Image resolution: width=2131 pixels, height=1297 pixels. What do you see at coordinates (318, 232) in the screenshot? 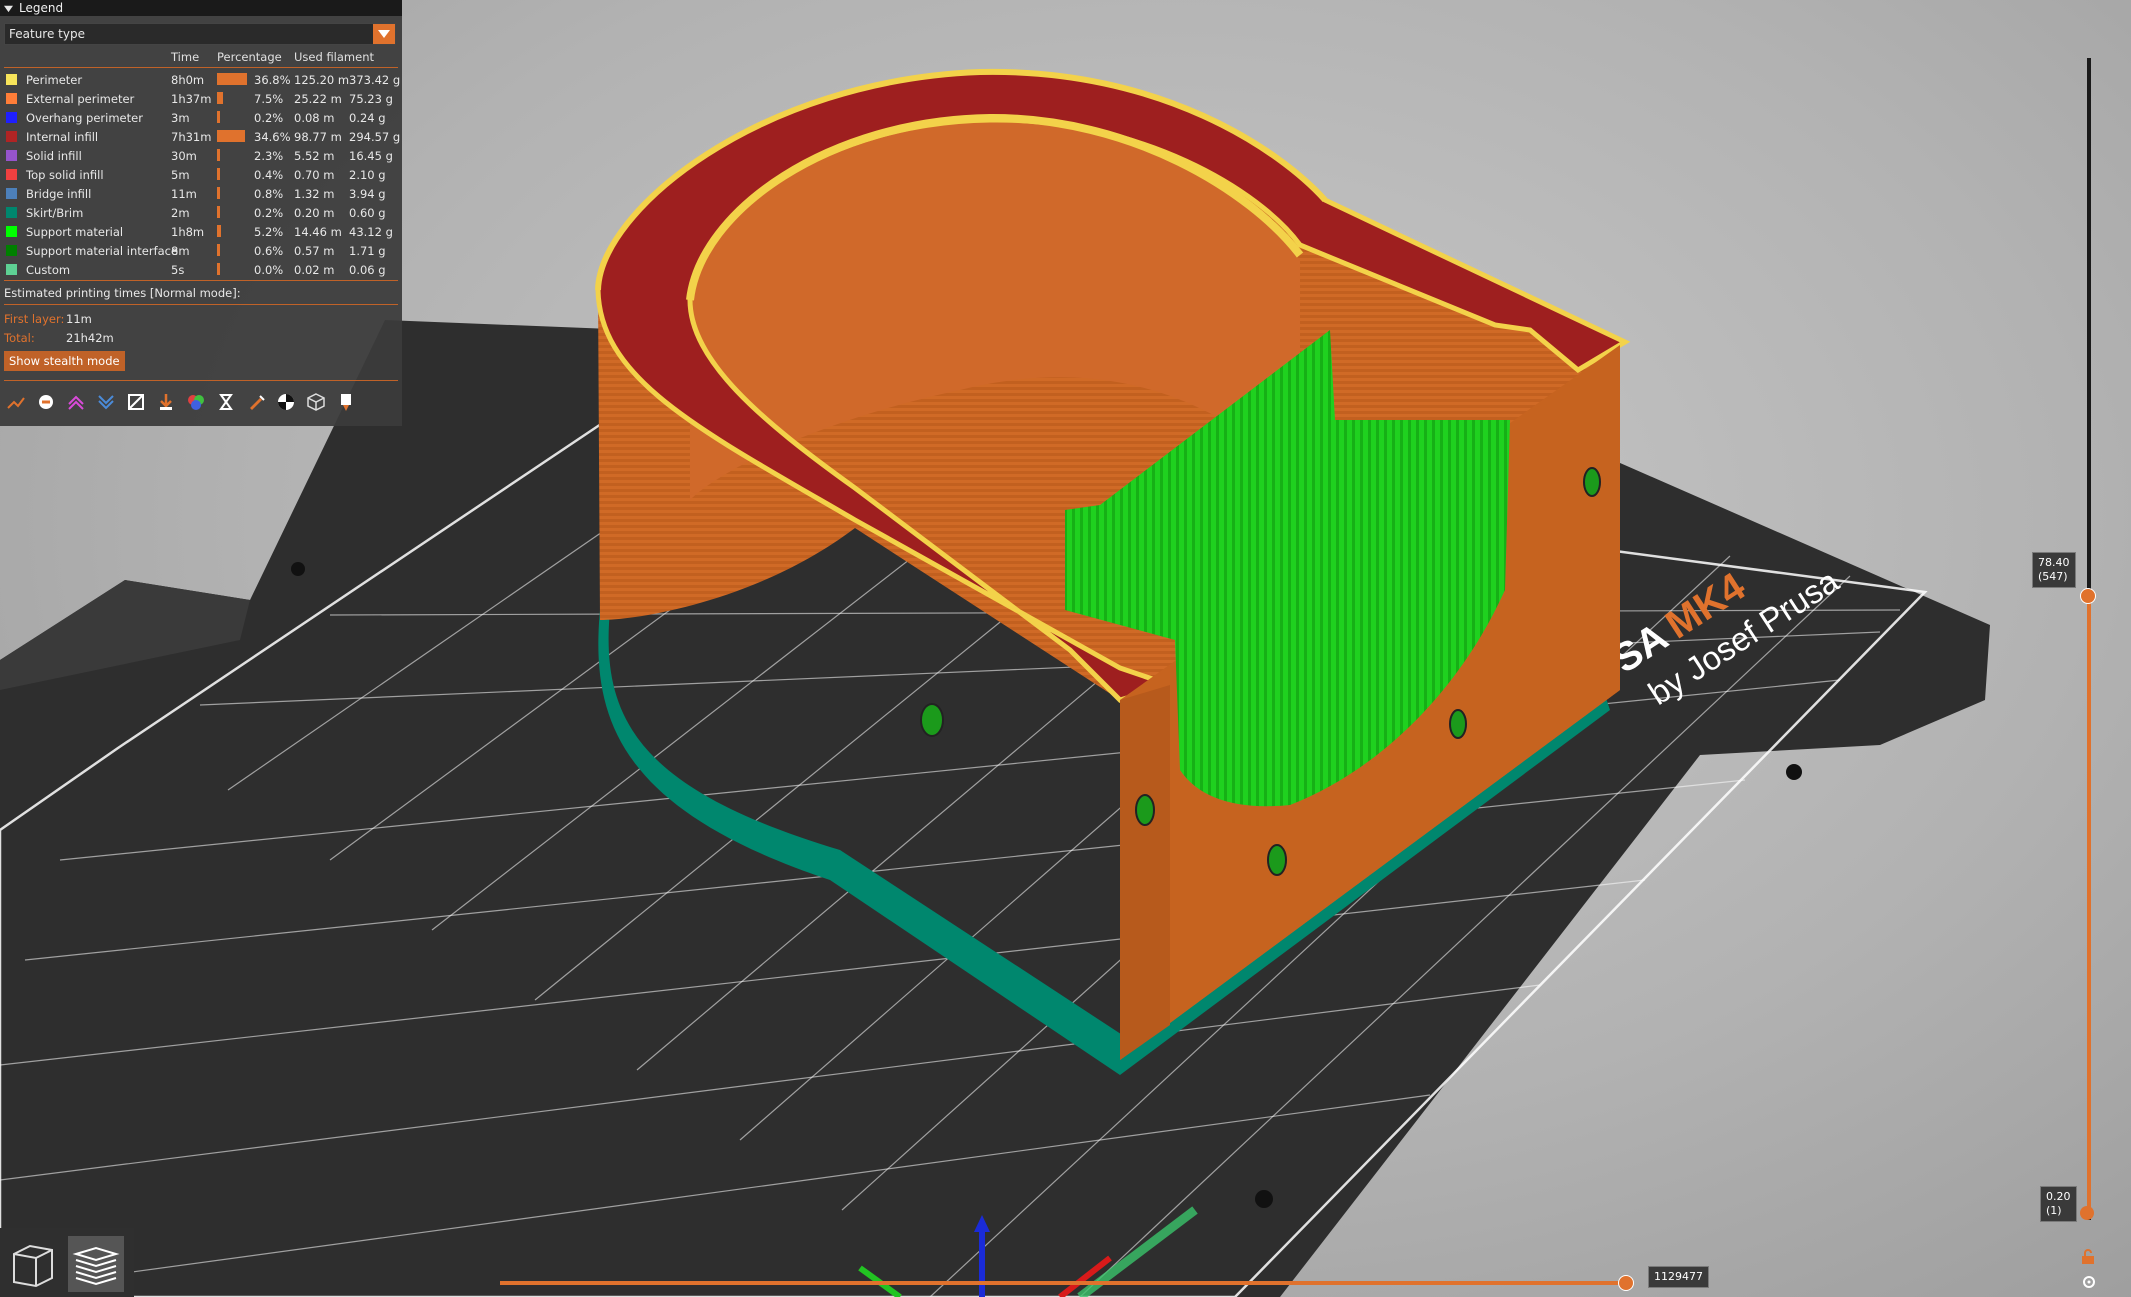
I see `legend-row-length: 14.46 m` at bounding box center [318, 232].